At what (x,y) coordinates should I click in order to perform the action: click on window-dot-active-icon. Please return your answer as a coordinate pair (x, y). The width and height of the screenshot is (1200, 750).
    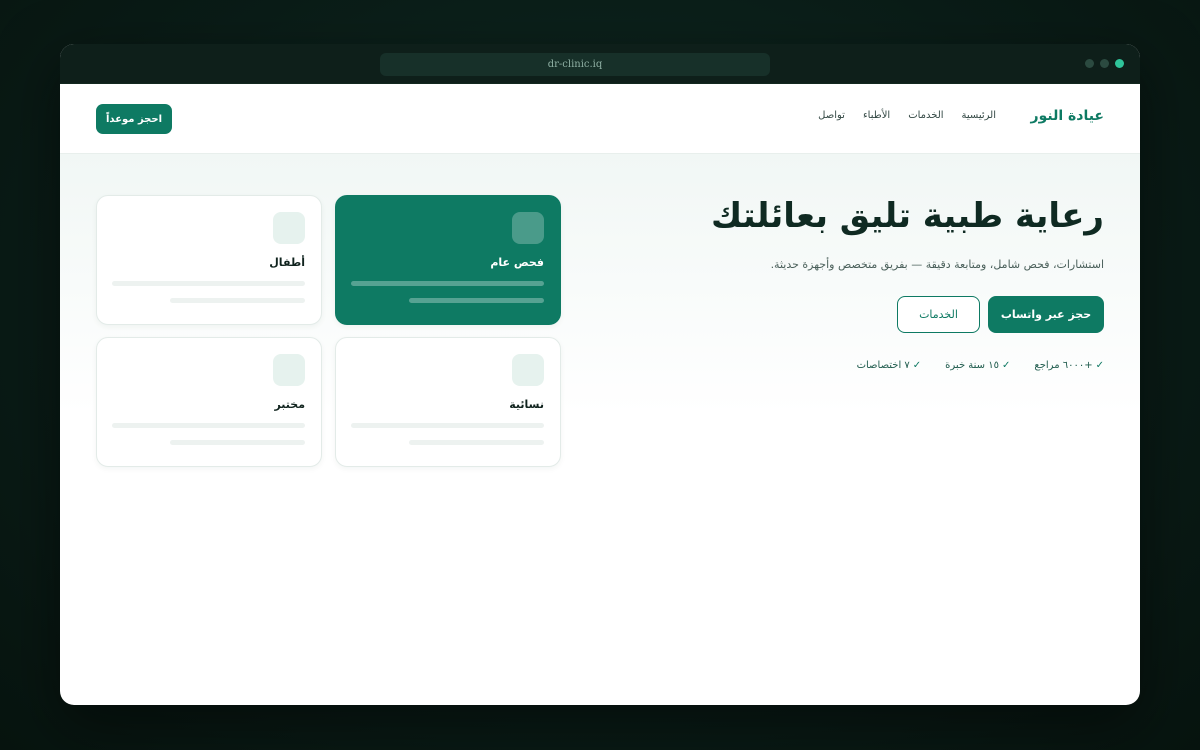
    Looking at the image, I should click on (1119, 63).